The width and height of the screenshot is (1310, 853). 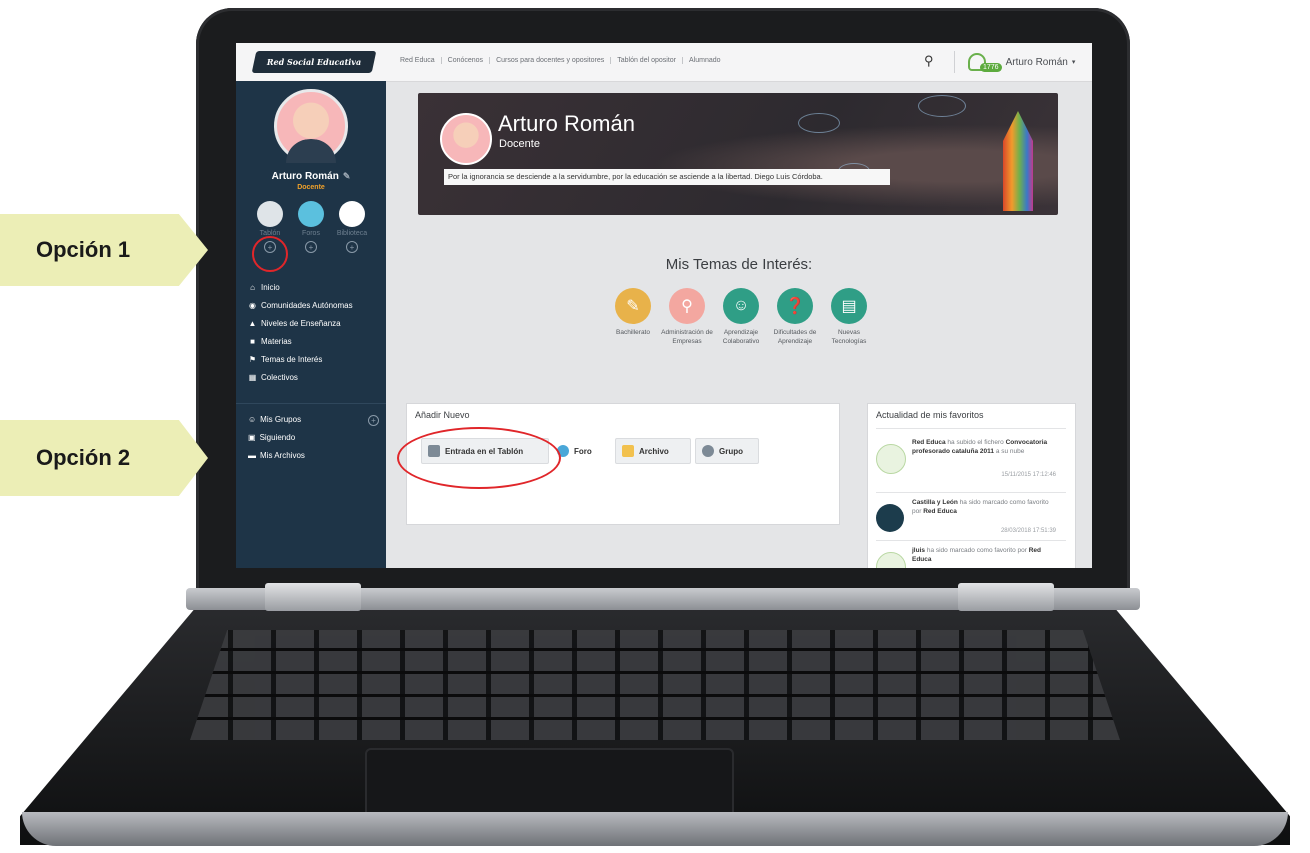 What do you see at coordinates (628, 451) in the screenshot?
I see `folder-icon` at bounding box center [628, 451].